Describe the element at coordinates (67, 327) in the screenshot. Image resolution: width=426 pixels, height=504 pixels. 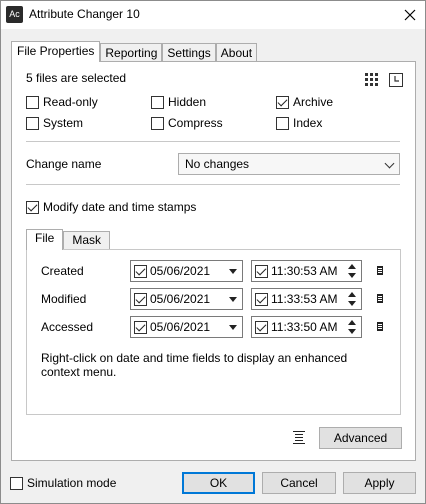
I see `accessed-label: Accessed` at that location.